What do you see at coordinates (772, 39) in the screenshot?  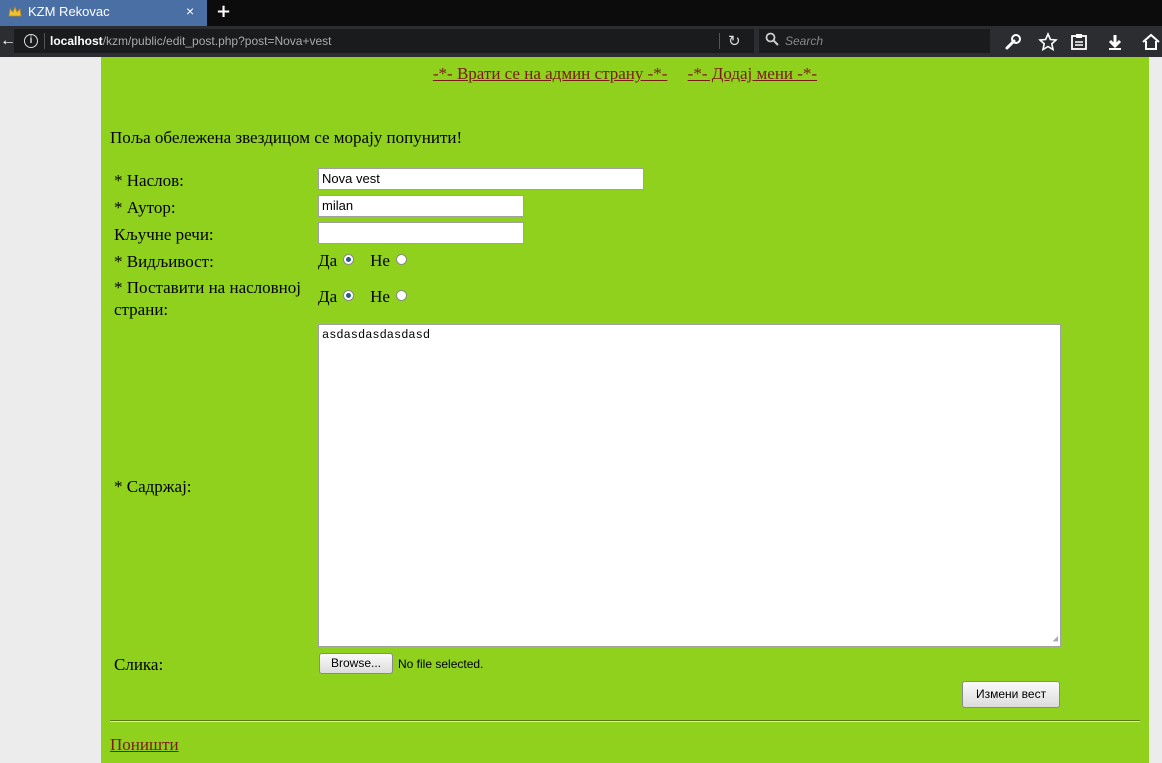 I see `search-icon` at bounding box center [772, 39].